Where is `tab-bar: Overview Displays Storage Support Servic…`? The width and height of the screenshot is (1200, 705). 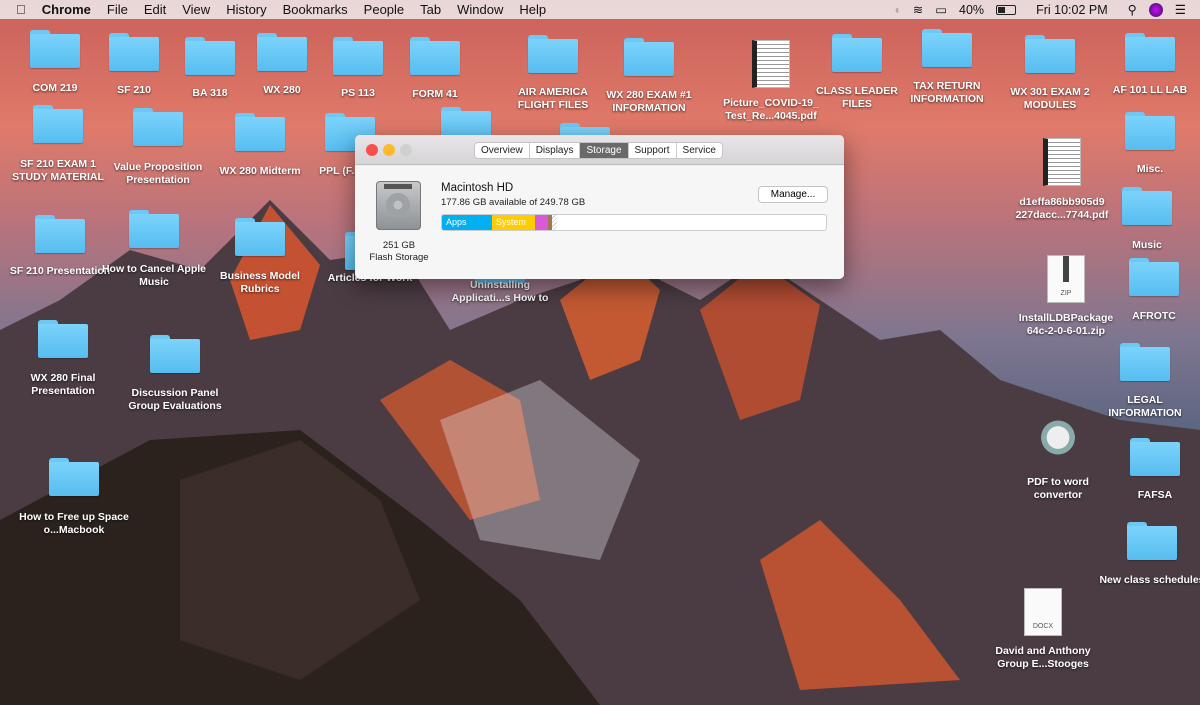
tab-bar: Overview Displays Storage Support Servic… is located at coordinates (598, 150).